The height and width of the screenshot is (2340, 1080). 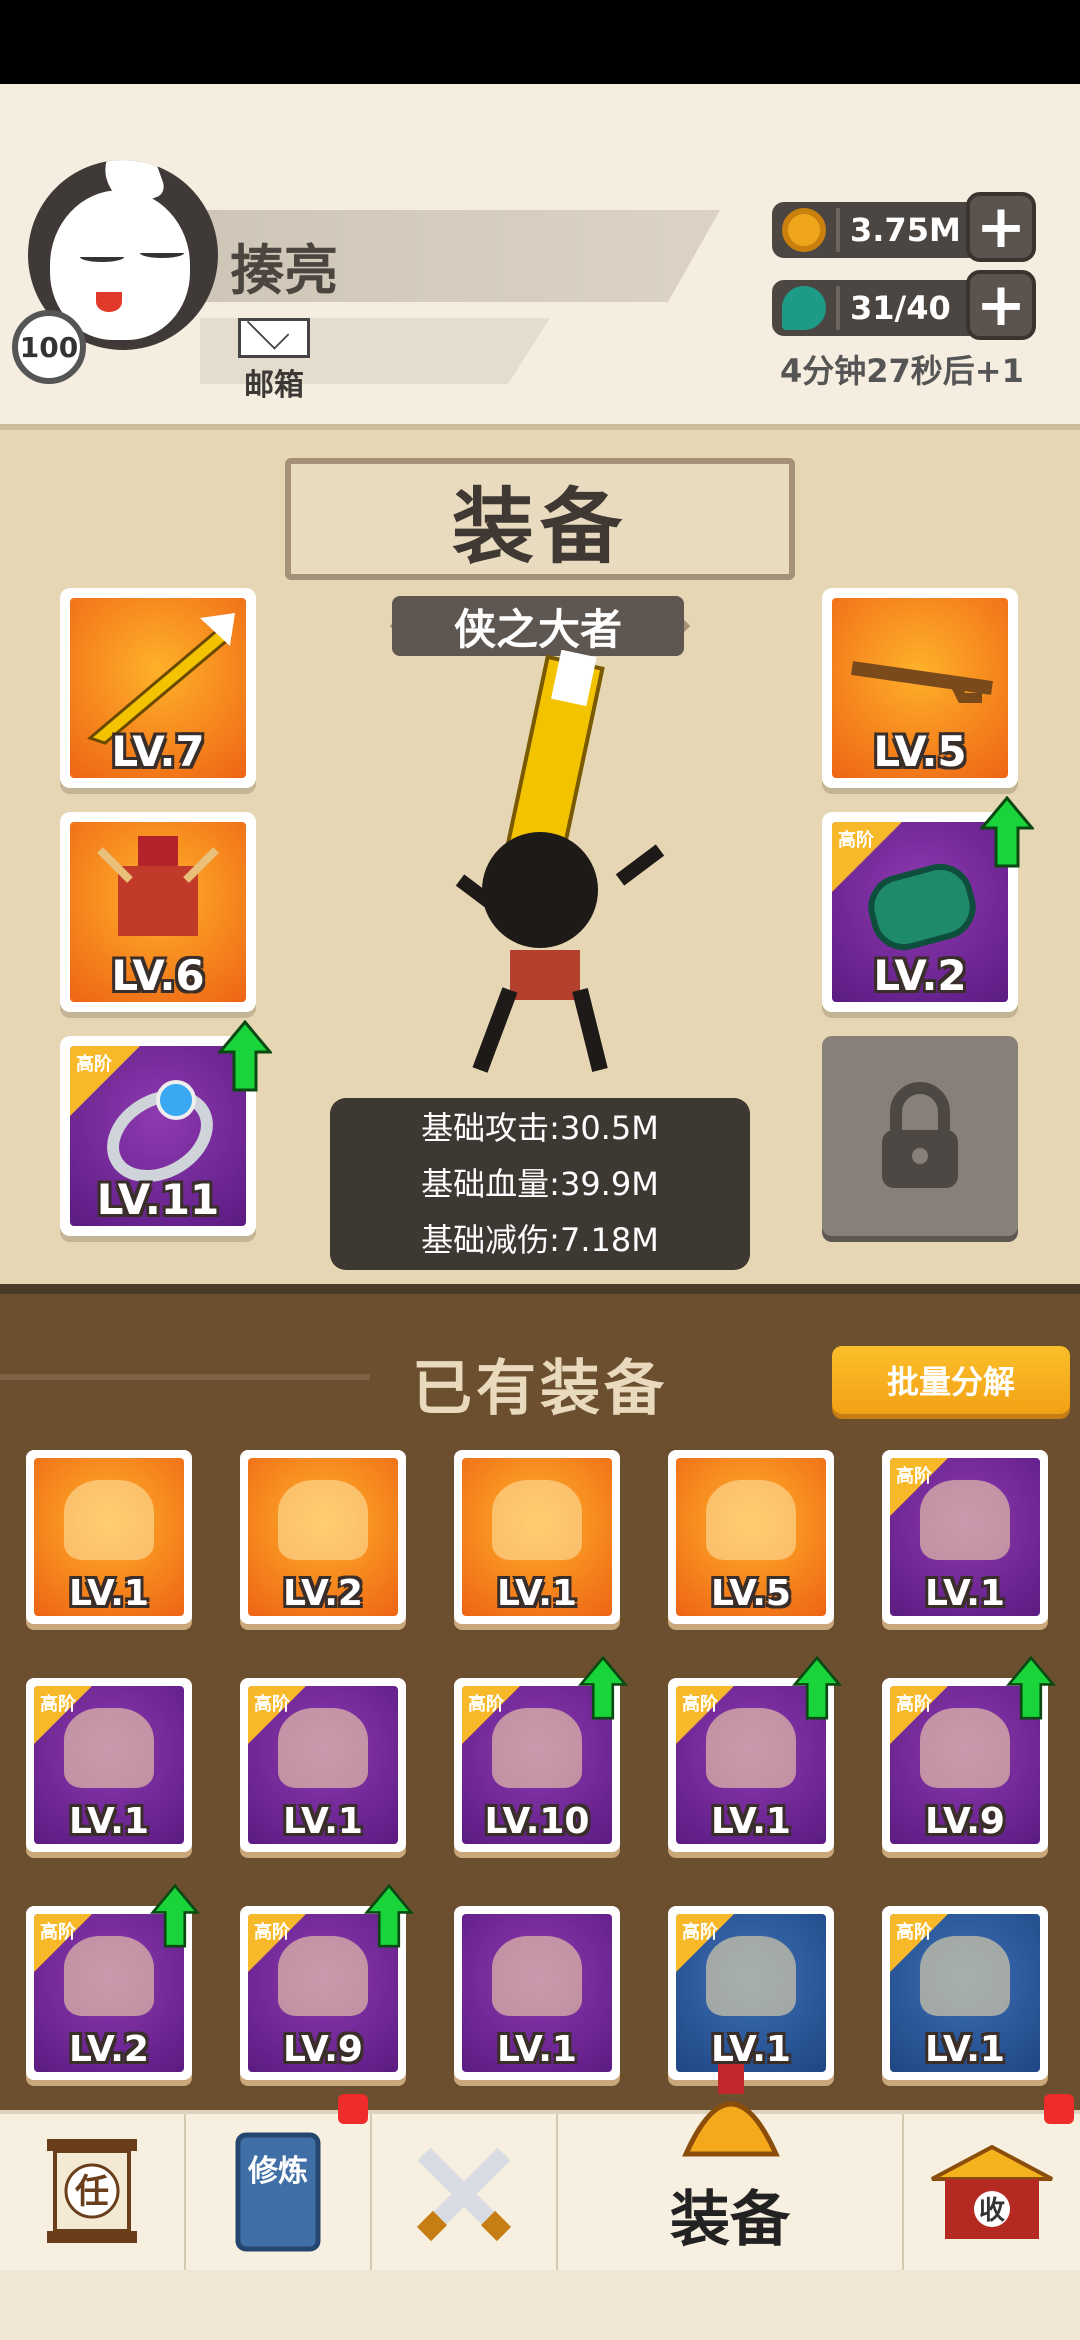 What do you see at coordinates (951, 1380) in the screenshot?
I see `batch-dismantle-button: 批量分解` at bounding box center [951, 1380].